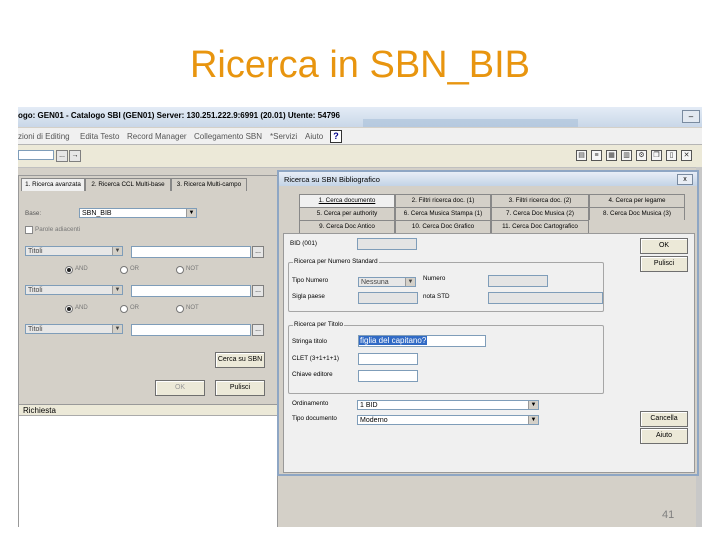 Image resolution: width=720 pixels, height=540 pixels. I want to click on nota-std-input, so click(545, 298).